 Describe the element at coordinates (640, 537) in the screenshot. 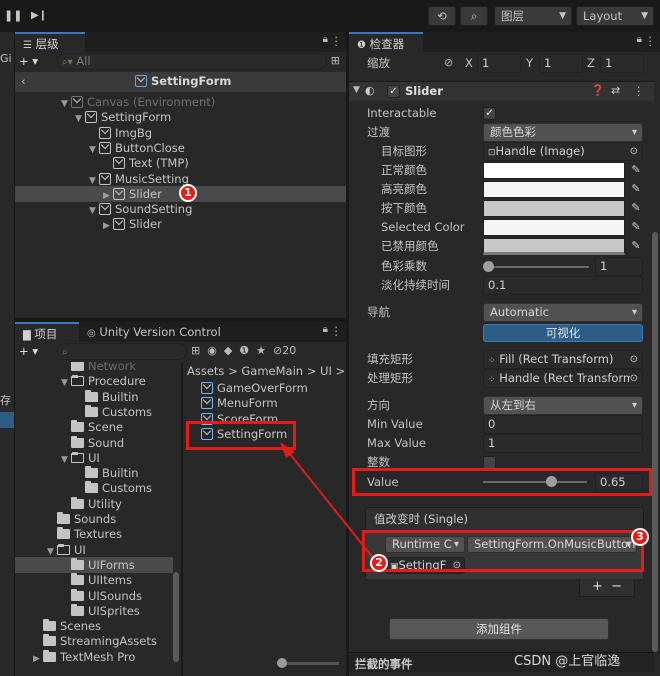

I see `annotation-badge-3: 3` at that location.